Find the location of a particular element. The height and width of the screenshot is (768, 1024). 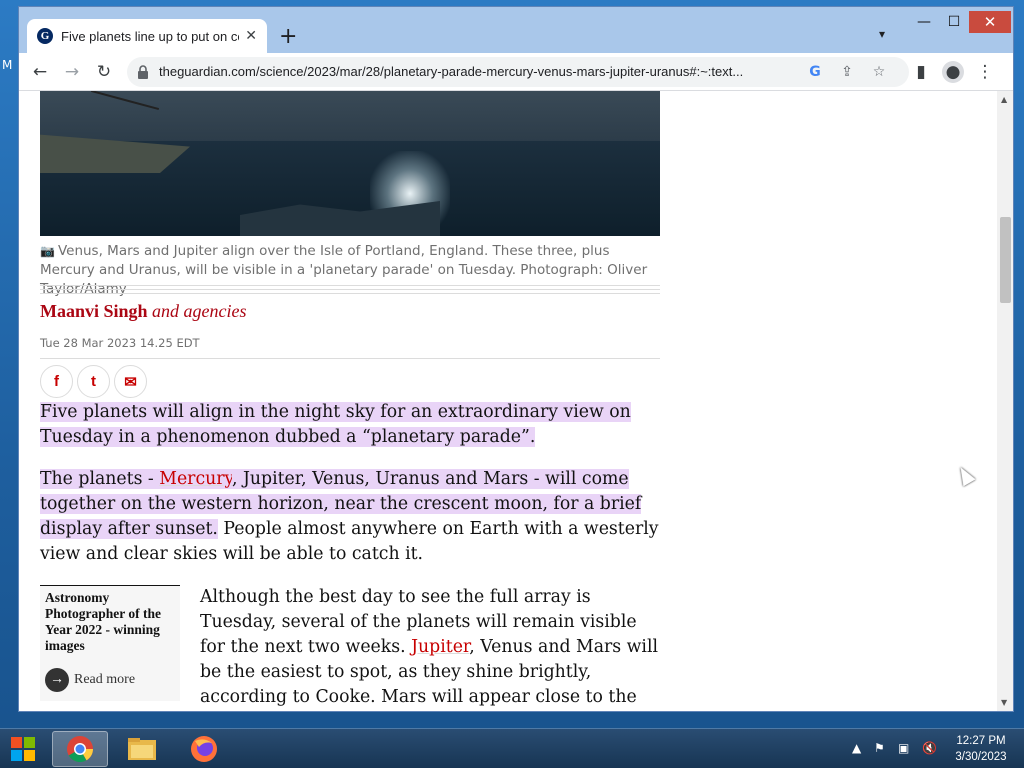

side-panel-icon: ▮ is located at coordinates (921, 72).